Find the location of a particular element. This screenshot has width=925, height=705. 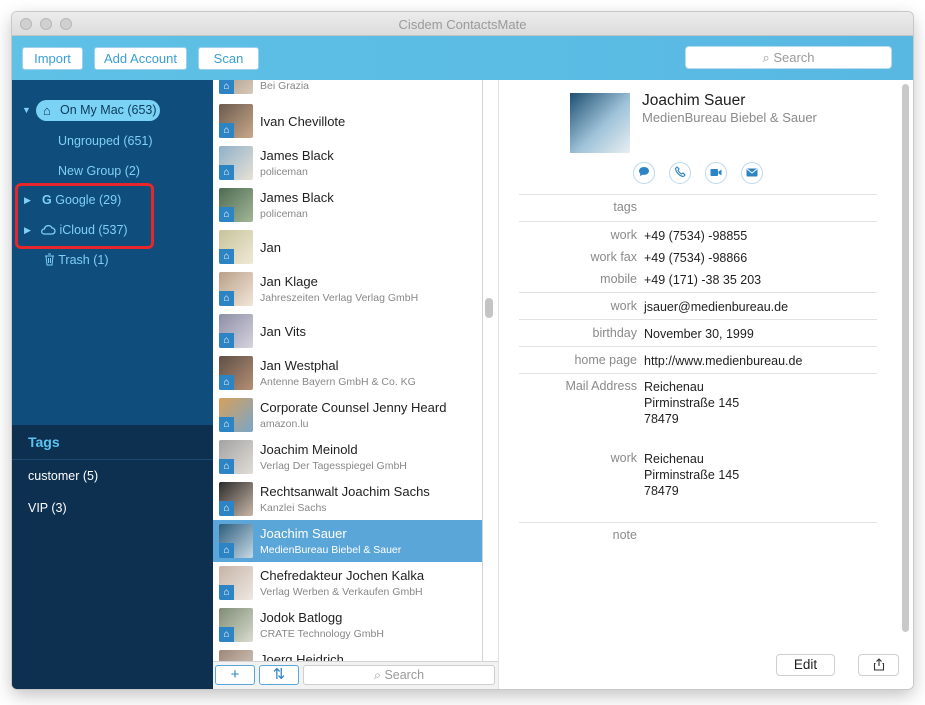

sidebar-item-label: On My Mac (653) is located at coordinates (108, 110).